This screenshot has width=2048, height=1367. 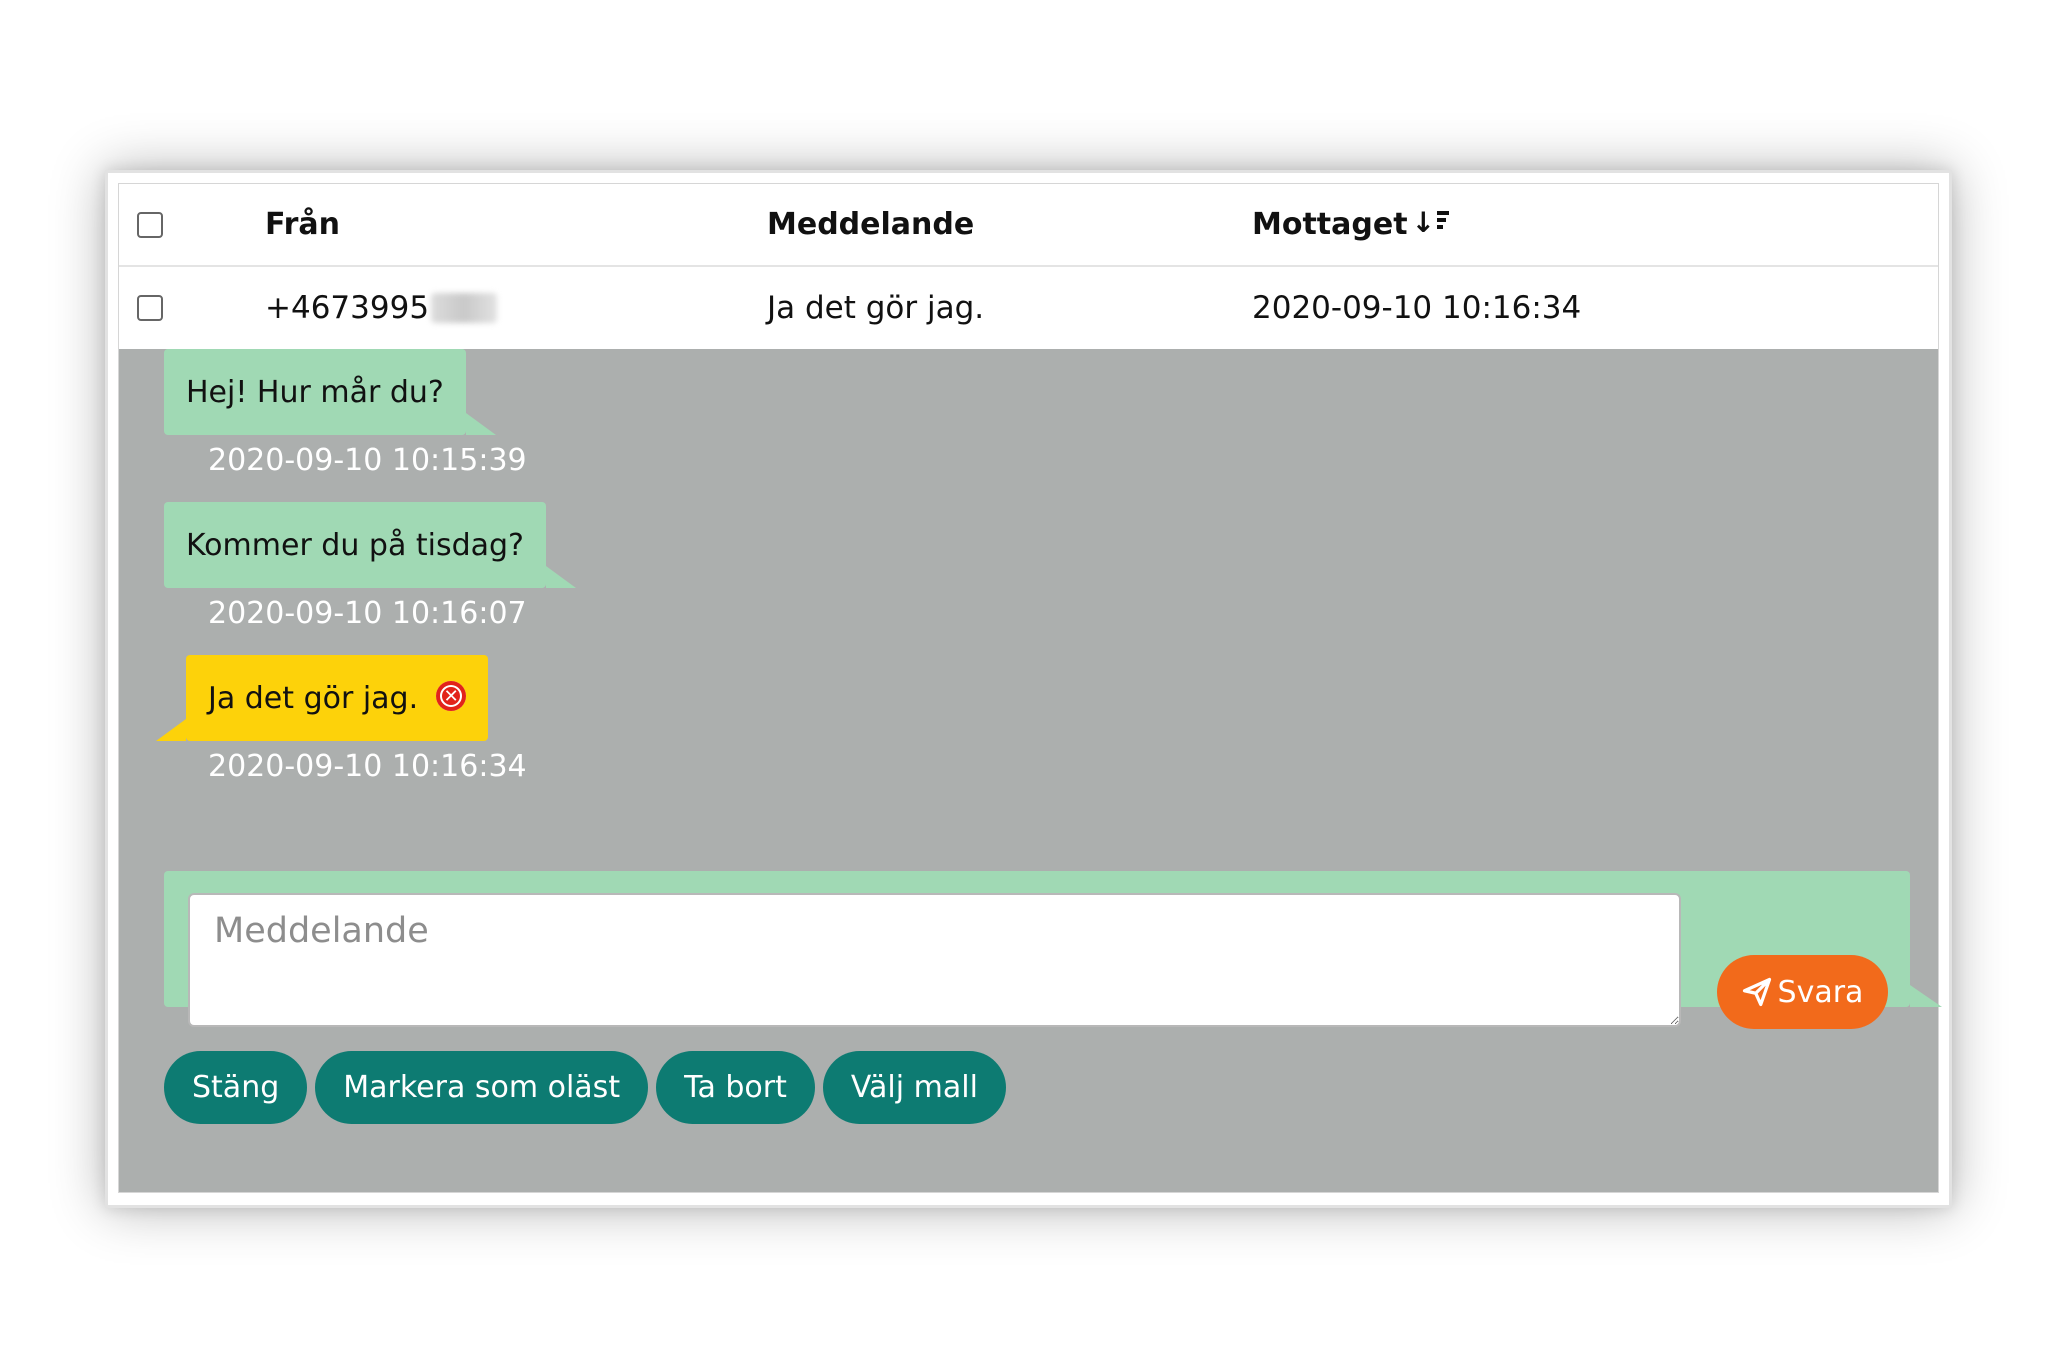 What do you see at coordinates (315, 392) in the screenshot?
I see `message-text: Hej! Hur mår du?` at bounding box center [315, 392].